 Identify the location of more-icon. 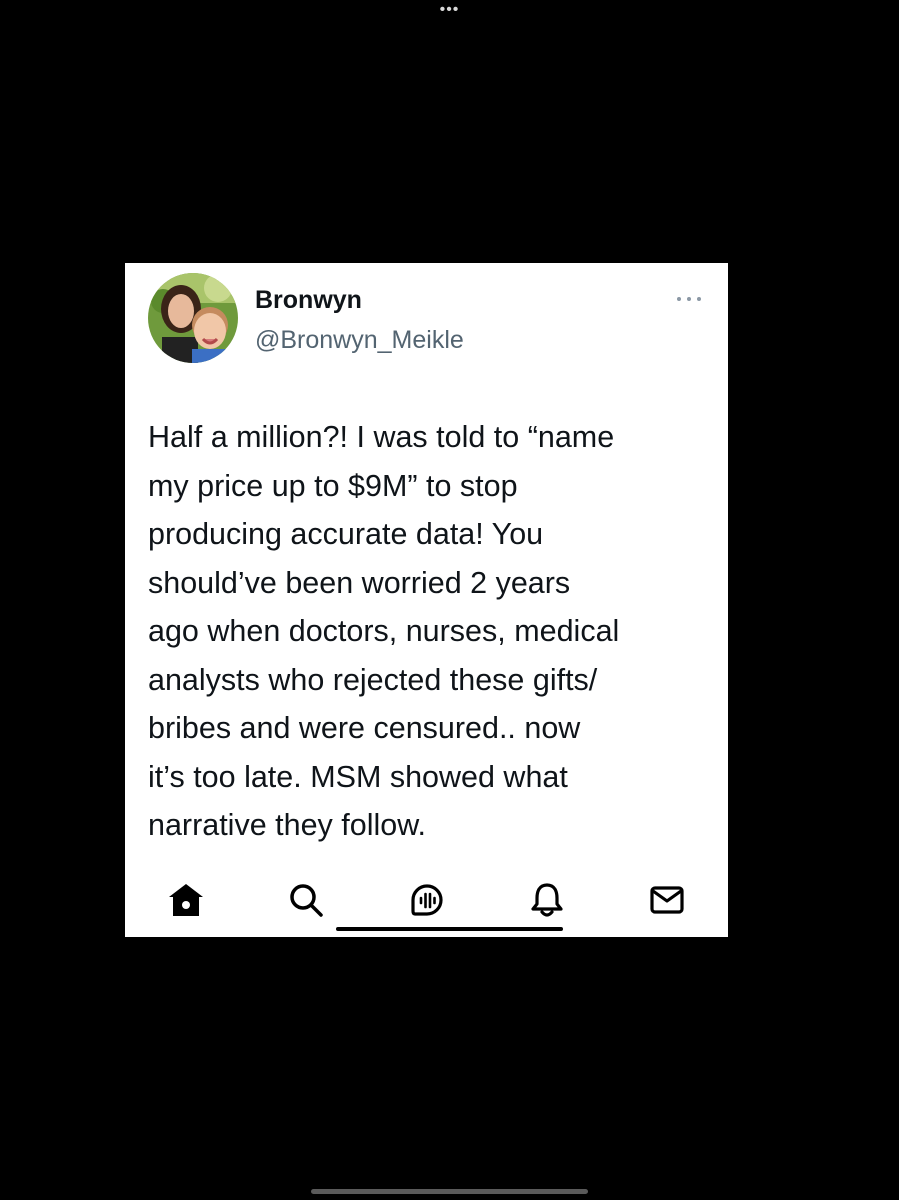
(689, 299).